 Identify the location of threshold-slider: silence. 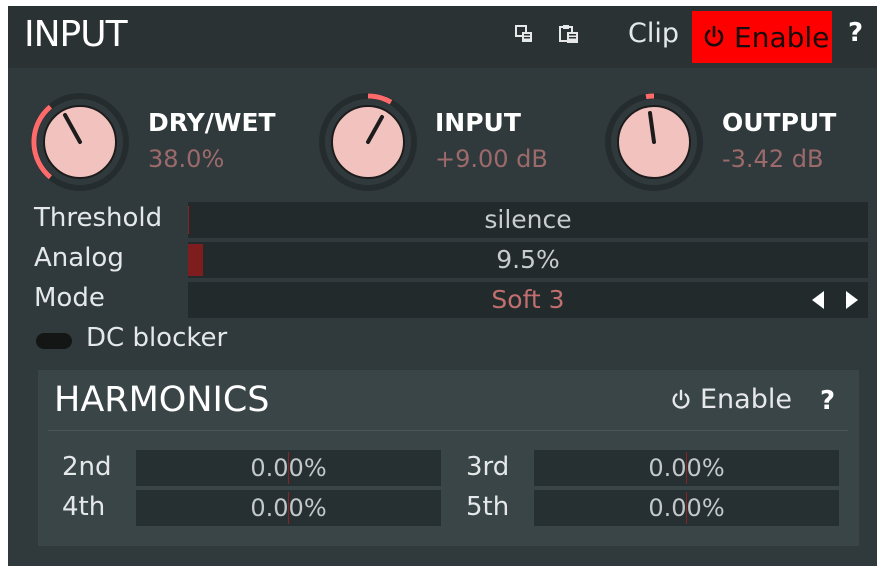
(528, 220).